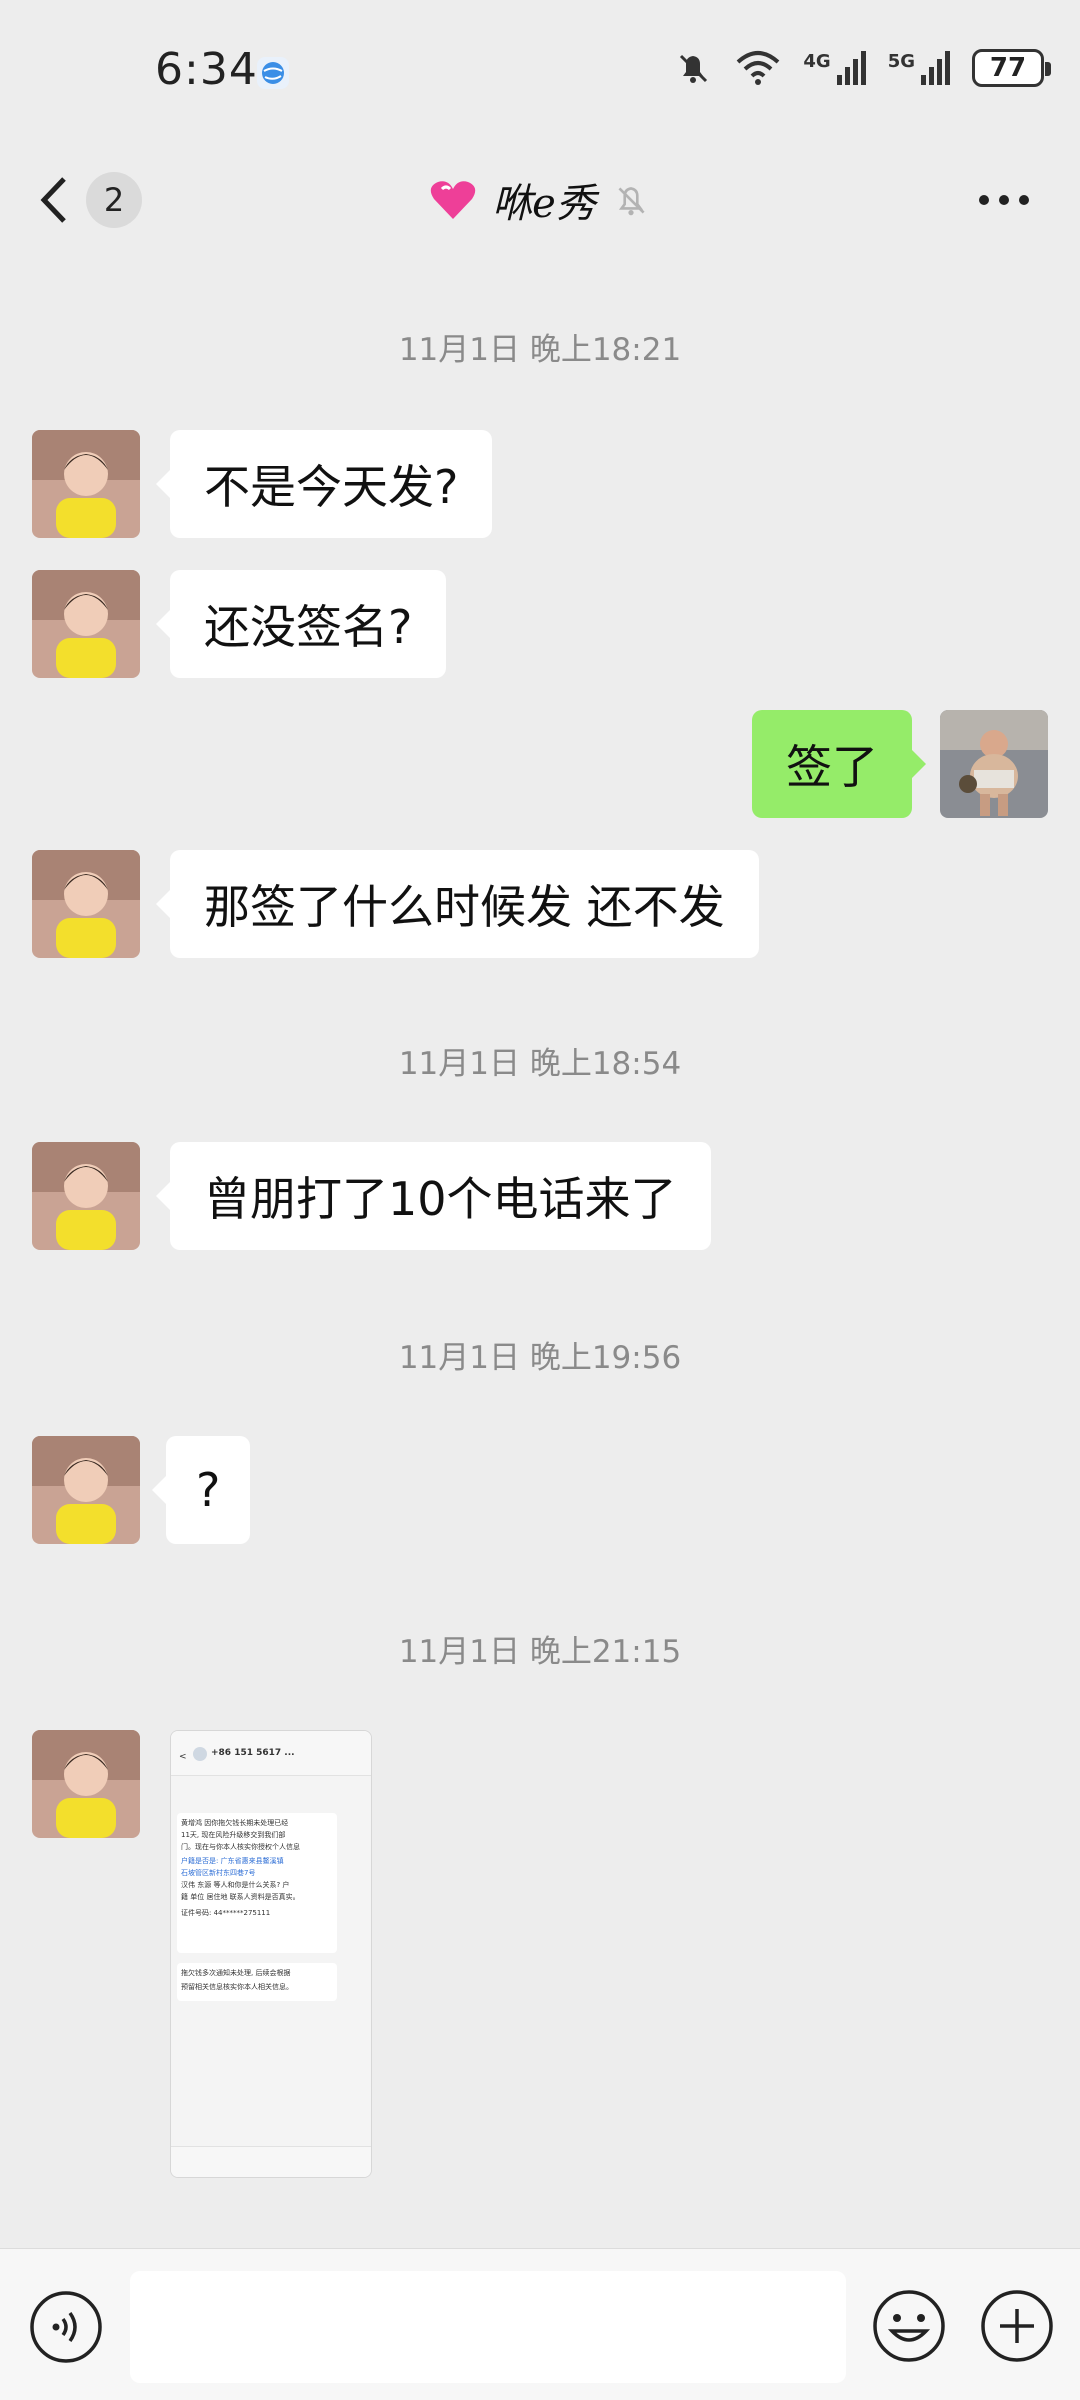 Image resolution: width=1080 pixels, height=2400 pixels. What do you see at coordinates (271, 2161) in the screenshot?
I see `thumb-input-bar` at bounding box center [271, 2161].